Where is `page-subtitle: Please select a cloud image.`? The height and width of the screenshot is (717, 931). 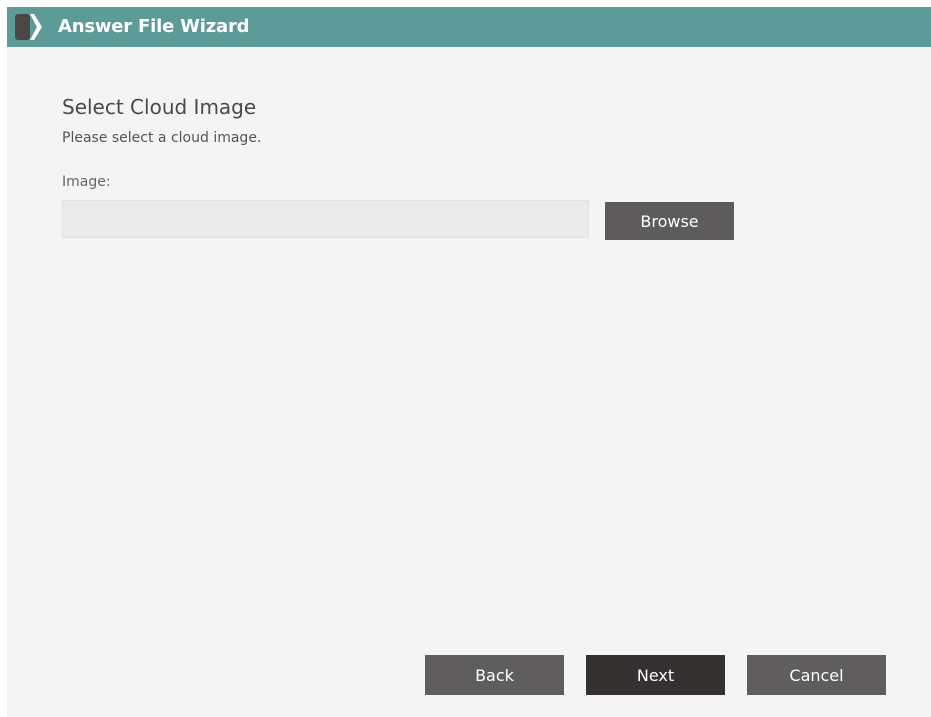 page-subtitle: Please select a cloud image. is located at coordinates (162, 138).